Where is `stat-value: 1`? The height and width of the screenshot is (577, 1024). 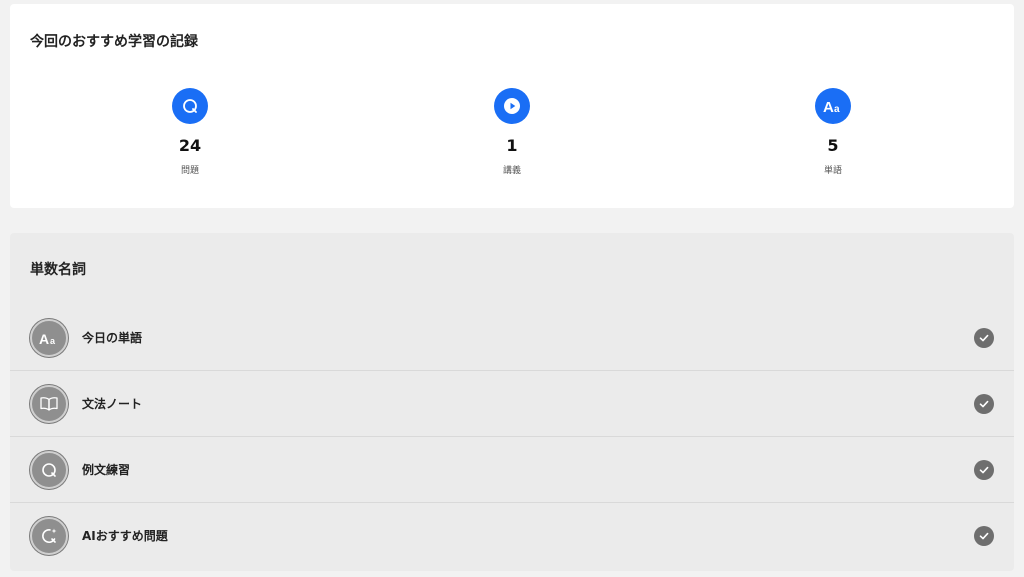 stat-value: 1 is located at coordinates (512, 145).